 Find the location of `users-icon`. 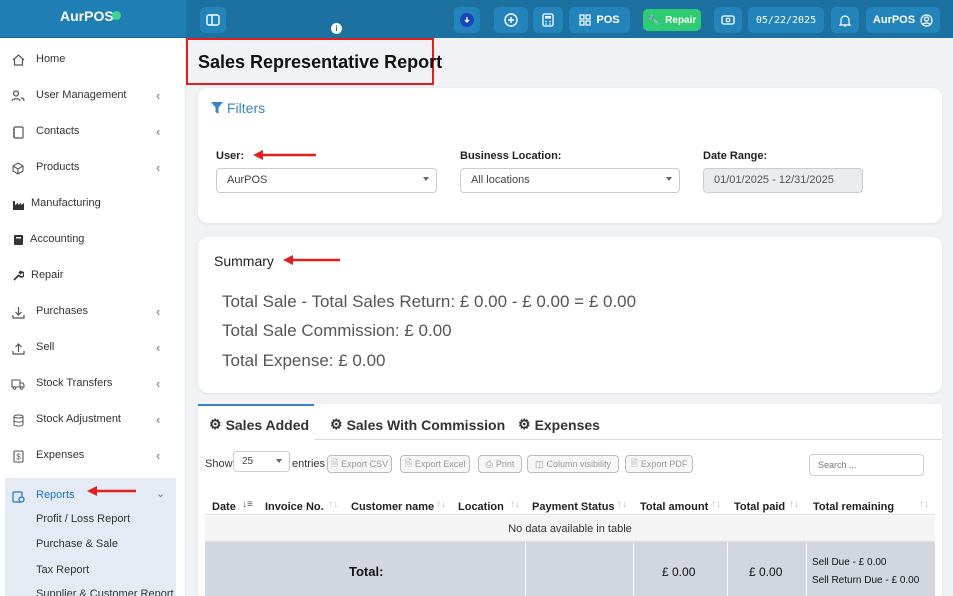

users-icon is located at coordinates (18, 96).